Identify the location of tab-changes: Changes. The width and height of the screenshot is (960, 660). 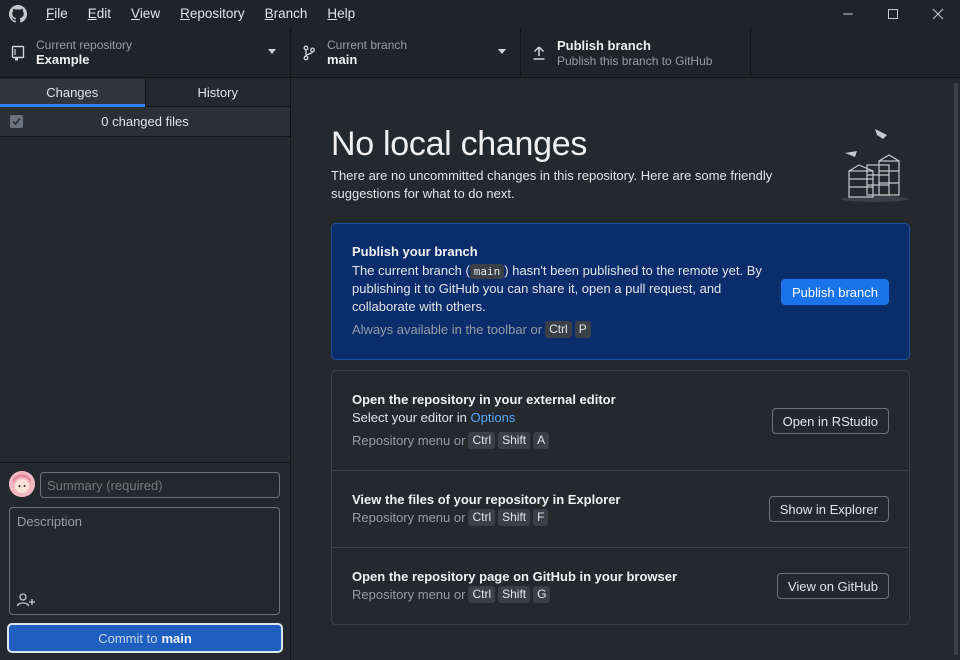
(72, 93).